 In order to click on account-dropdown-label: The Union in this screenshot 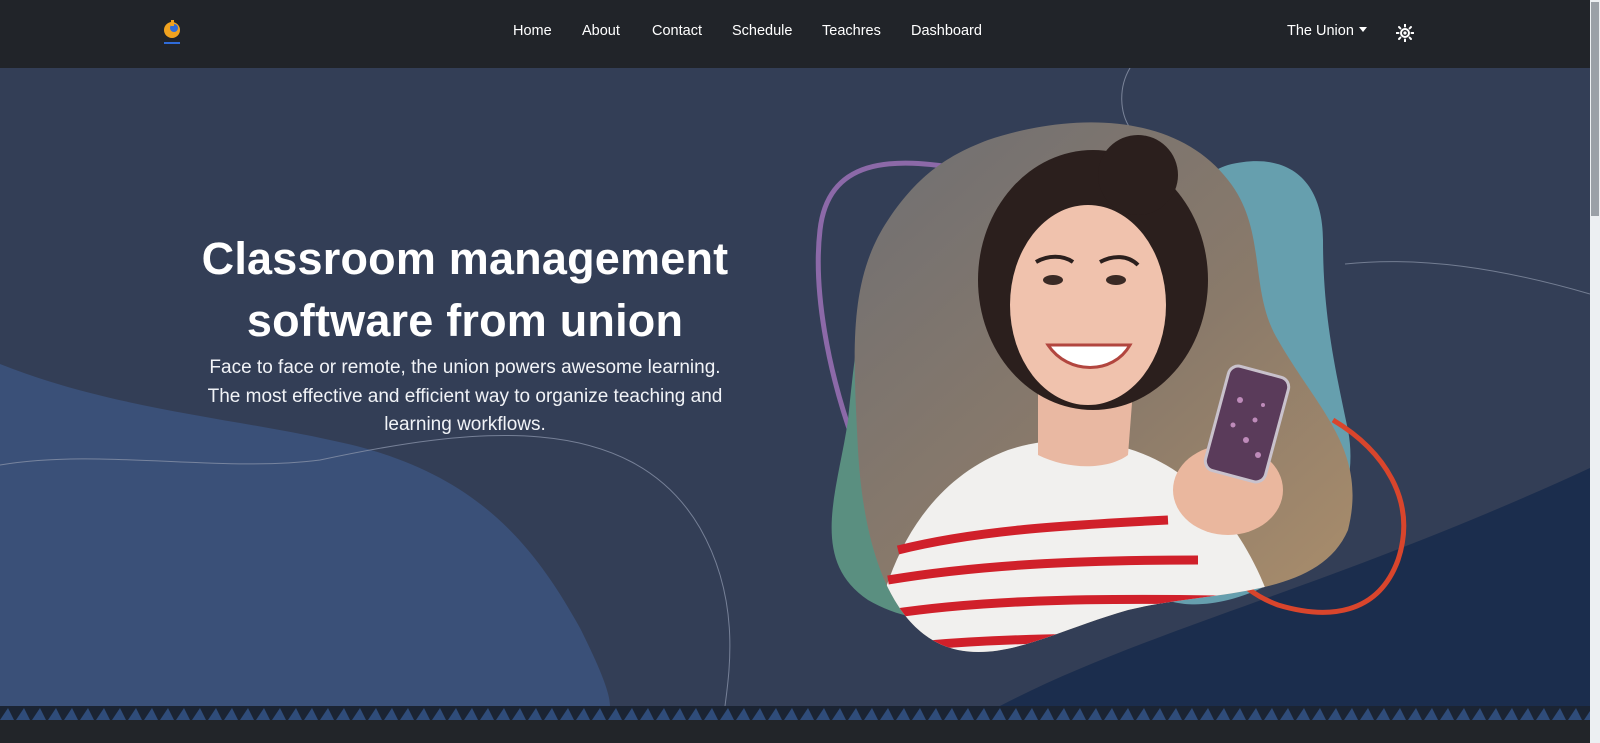, I will do `click(1320, 31)`.